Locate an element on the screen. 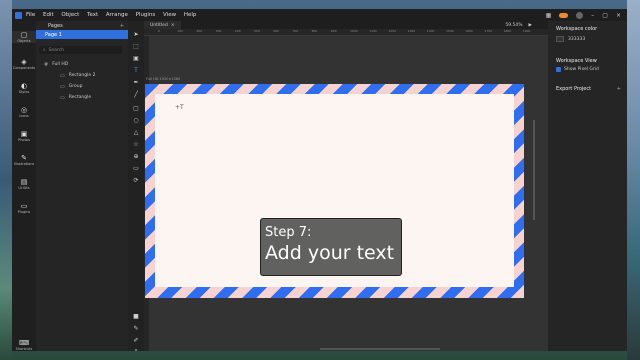  menu-help: Help is located at coordinates (190, 15).